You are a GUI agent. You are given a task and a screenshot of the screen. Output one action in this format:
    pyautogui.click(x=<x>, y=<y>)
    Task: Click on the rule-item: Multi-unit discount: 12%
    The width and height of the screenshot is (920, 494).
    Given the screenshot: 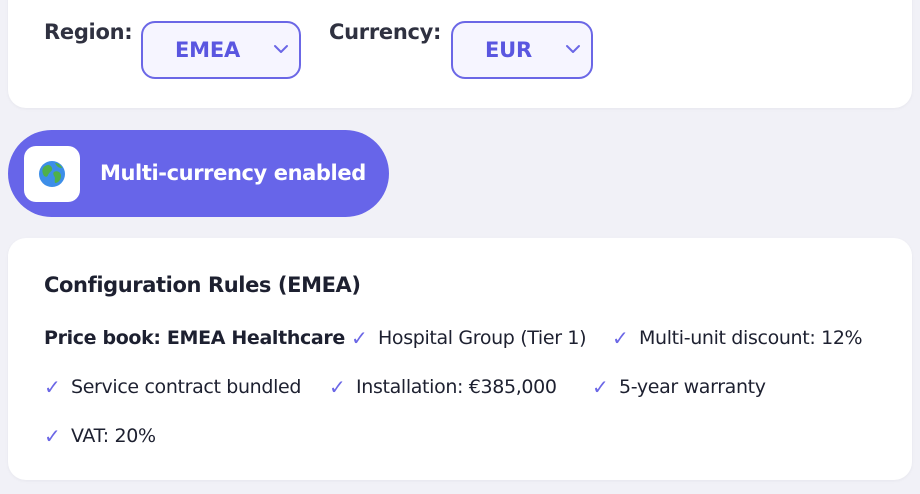 What is the action you would take?
    pyautogui.click(x=751, y=338)
    